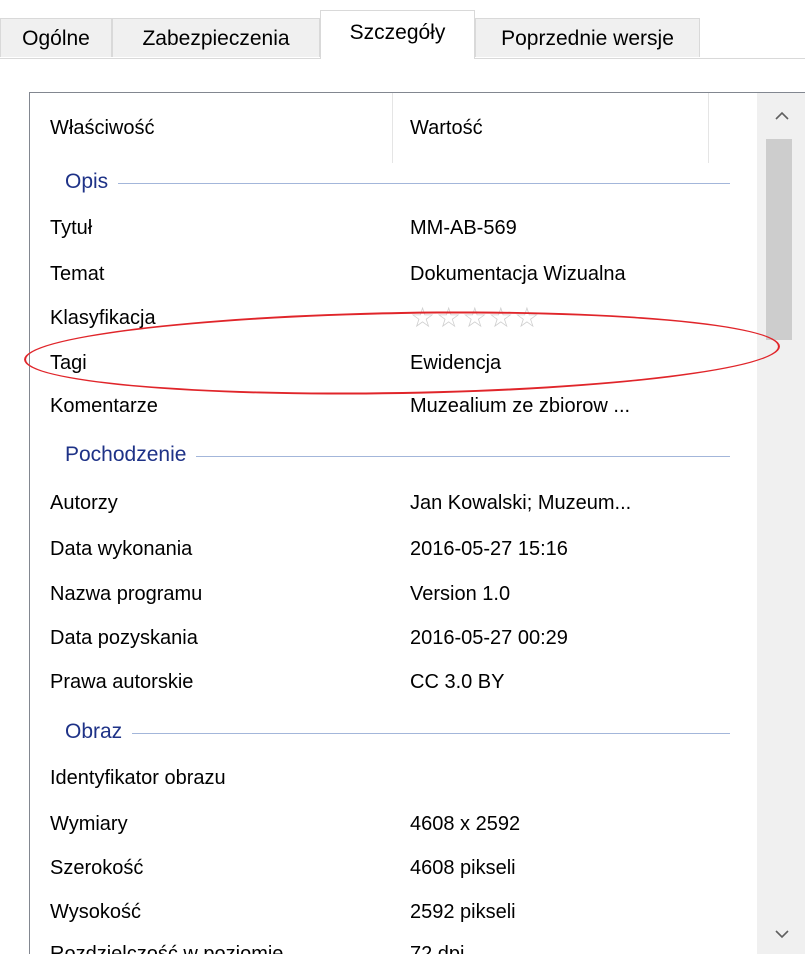 Image resolution: width=805 pixels, height=954 pixels. What do you see at coordinates (393, 824) in the screenshot?
I see `property-row: Wymiary 4608 x 2592` at bounding box center [393, 824].